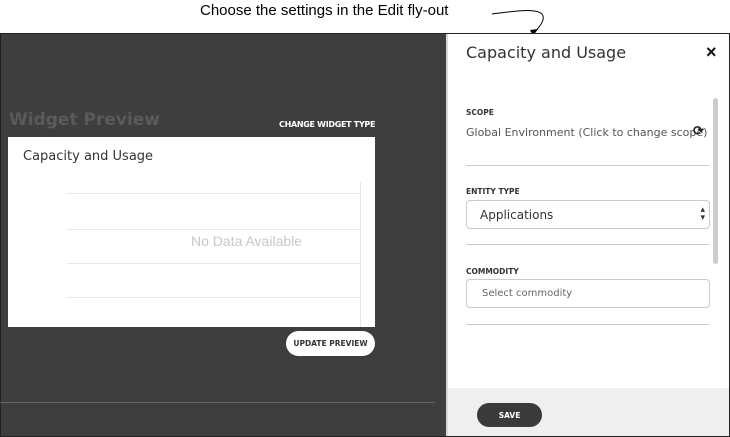 This screenshot has height=437, width=730. What do you see at coordinates (588, 214) in the screenshot?
I see `entity-type-select: Applications ▴ ▾` at bounding box center [588, 214].